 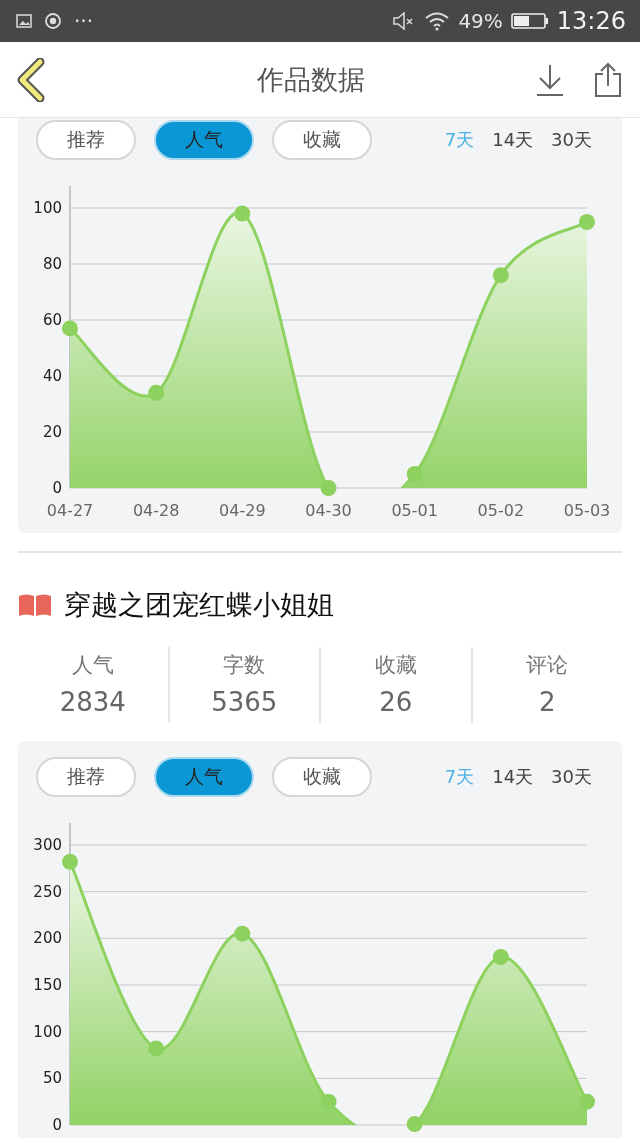 I want to click on image-icon, so click(x=24, y=21).